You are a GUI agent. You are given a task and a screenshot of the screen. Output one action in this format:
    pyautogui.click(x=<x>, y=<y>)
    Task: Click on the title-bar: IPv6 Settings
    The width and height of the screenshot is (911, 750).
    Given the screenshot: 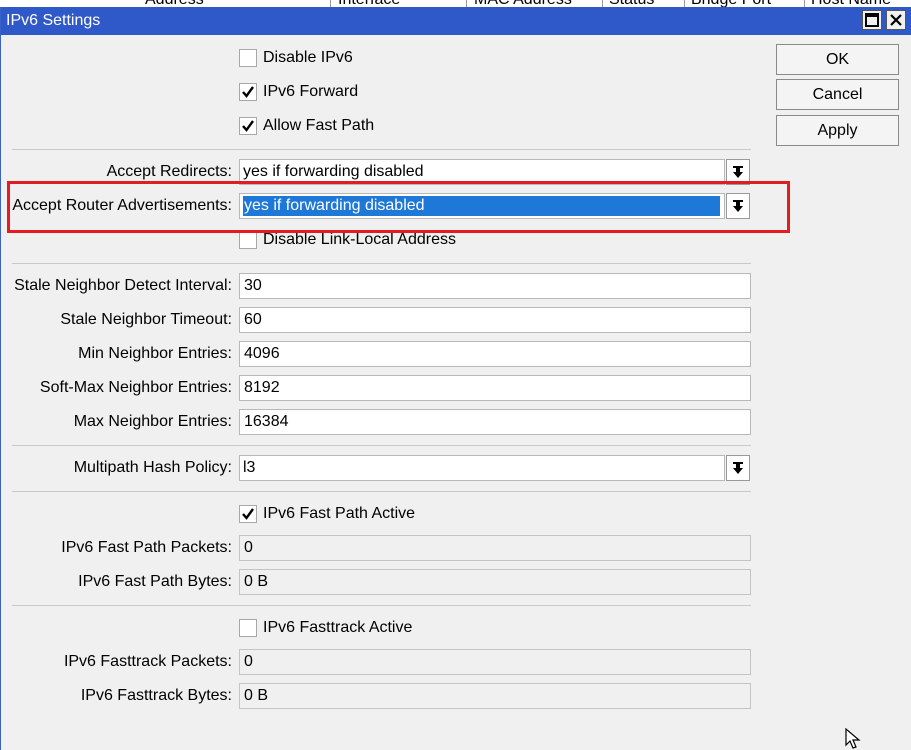 What is the action you would take?
    pyautogui.click(x=456, y=21)
    